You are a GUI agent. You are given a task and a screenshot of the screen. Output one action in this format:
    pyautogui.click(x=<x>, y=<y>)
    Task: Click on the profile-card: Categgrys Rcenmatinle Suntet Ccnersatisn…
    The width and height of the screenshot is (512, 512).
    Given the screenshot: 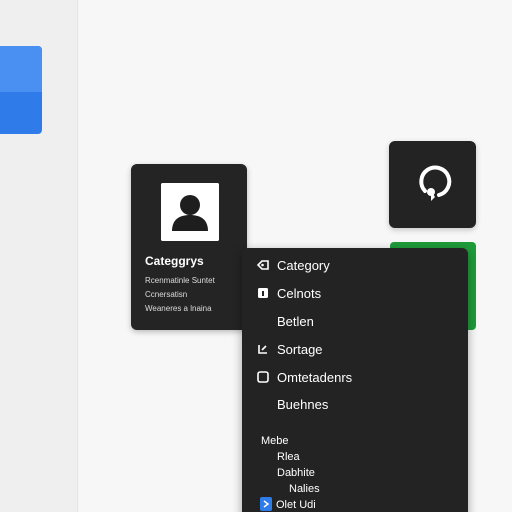 What is the action you would take?
    pyautogui.click(x=189, y=247)
    